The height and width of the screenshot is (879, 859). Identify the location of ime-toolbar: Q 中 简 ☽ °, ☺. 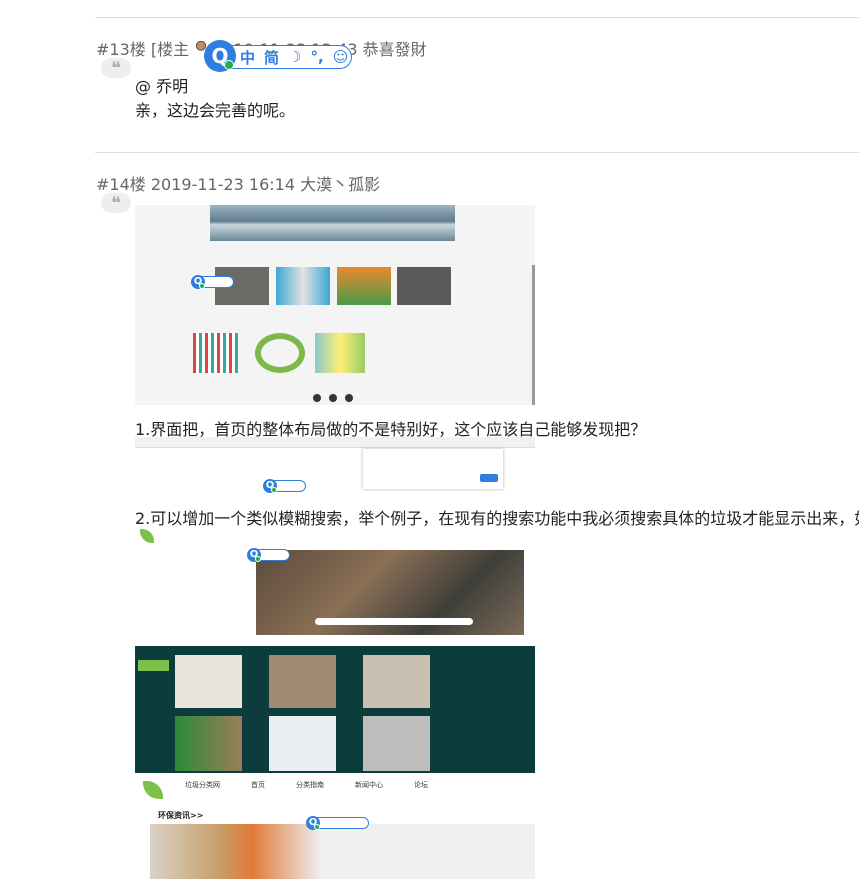
(278, 56).